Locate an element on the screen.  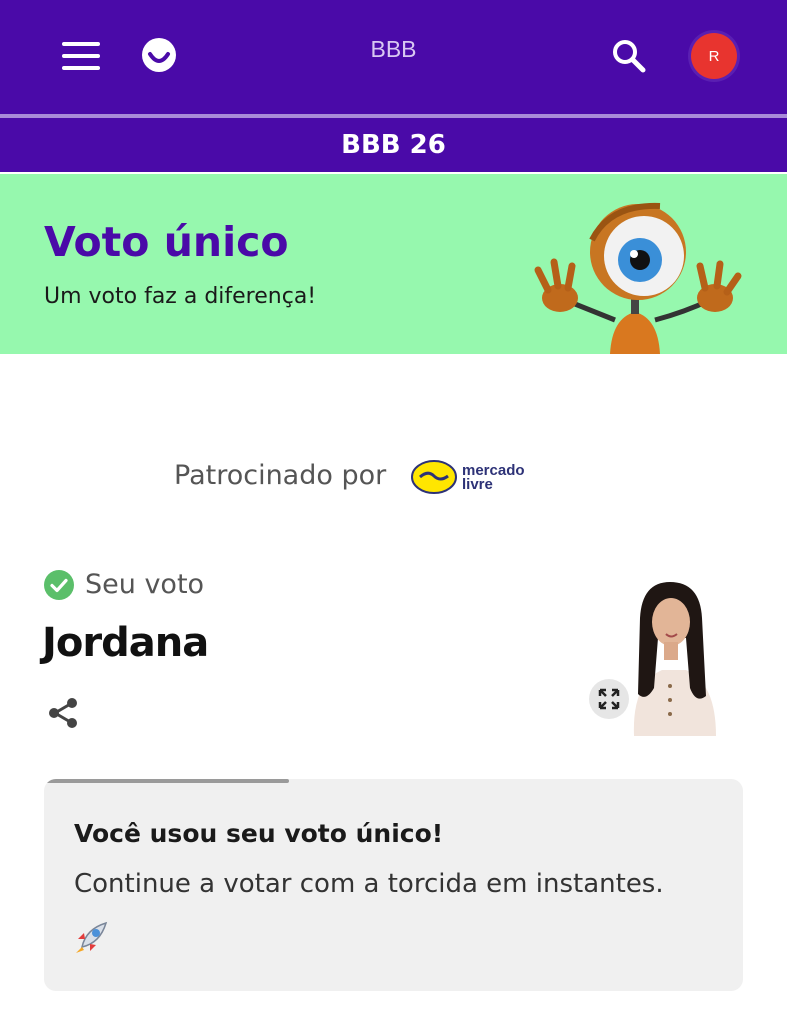
check-circle-icon is located at coordinates (59, 585).